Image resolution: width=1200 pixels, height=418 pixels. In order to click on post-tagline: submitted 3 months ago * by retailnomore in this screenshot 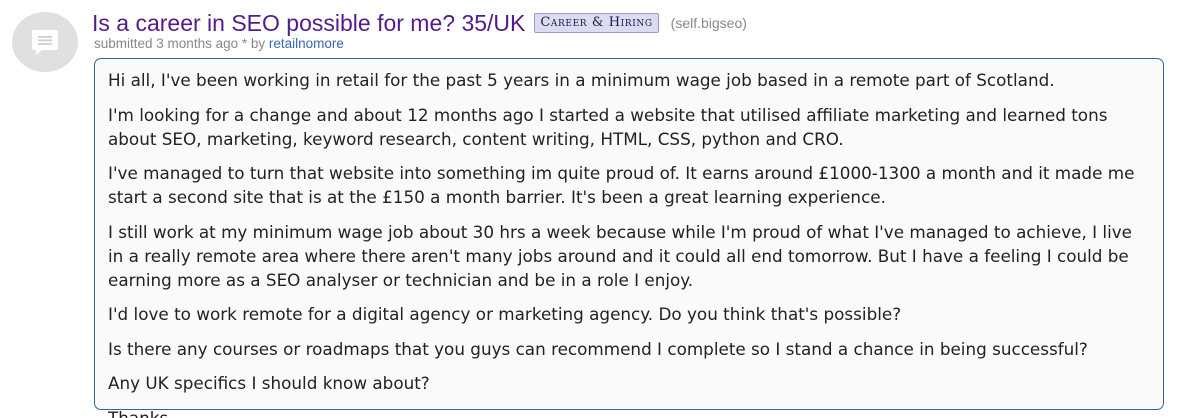, I will do `click(219, 43)`.